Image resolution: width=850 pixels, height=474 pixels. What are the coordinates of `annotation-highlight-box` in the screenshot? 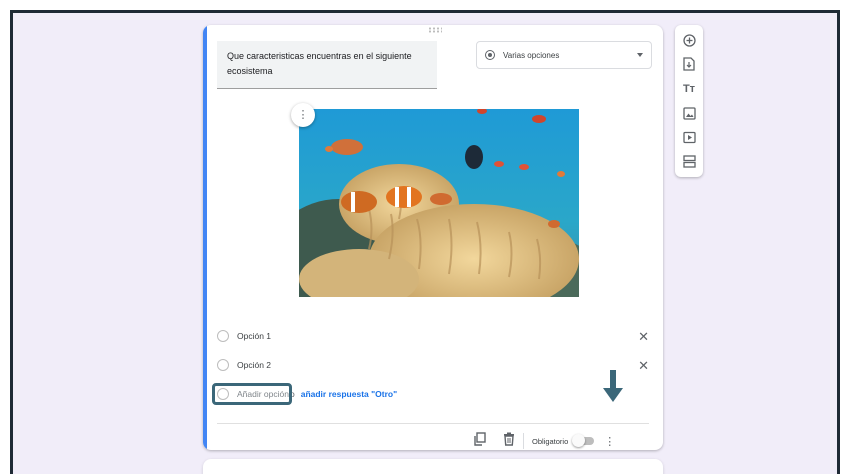 It's located at (252, 394).